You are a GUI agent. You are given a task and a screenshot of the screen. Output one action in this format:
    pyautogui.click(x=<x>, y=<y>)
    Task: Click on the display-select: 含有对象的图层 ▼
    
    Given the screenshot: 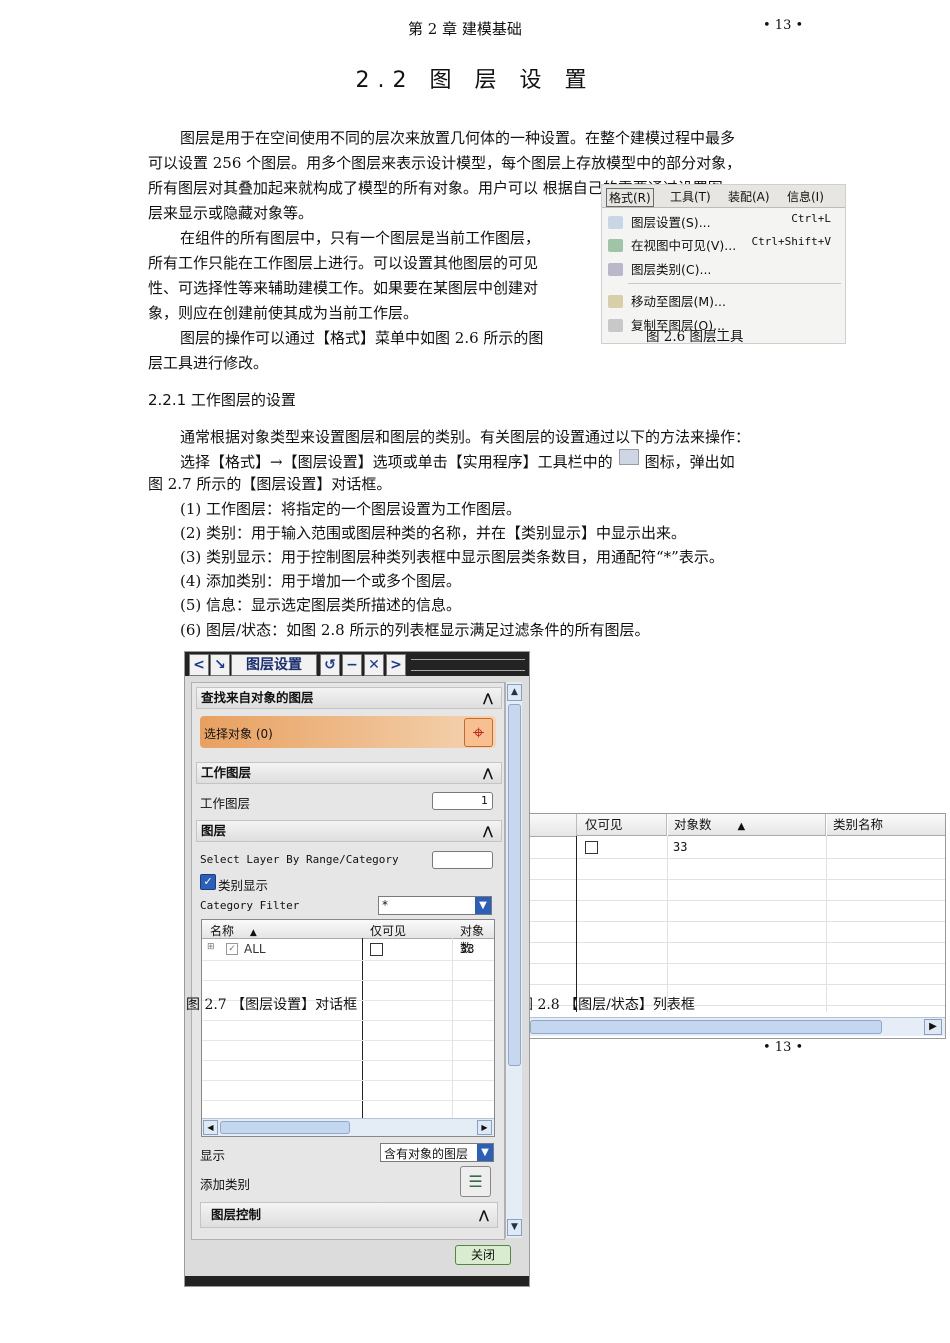 What is the action you would take?
    pyautogui.click(x=437, y=1152)
    